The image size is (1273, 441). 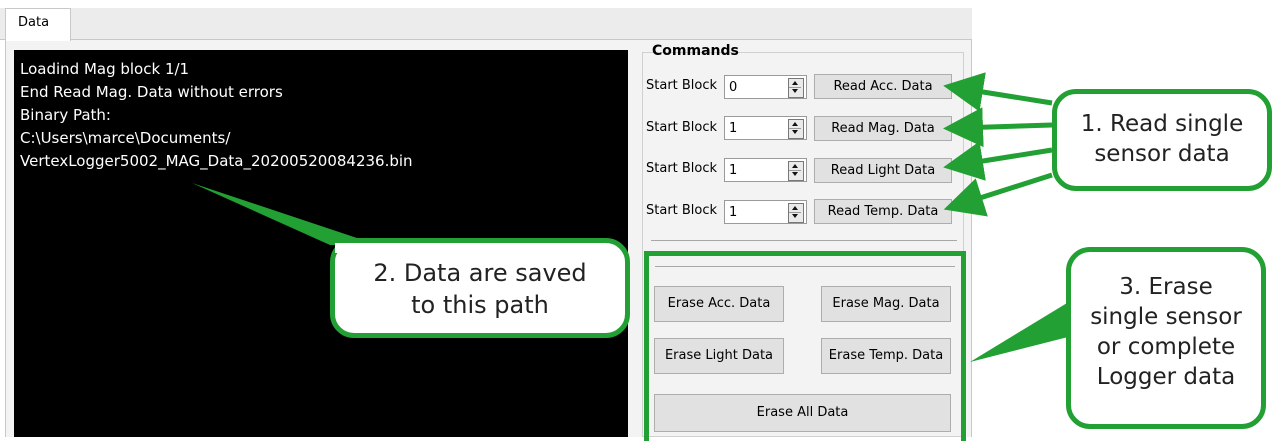 What do you see at coordinates (998, 92) in the screenshot?
I see `arrow-to-read-acc` at bounding box center [998, 92].